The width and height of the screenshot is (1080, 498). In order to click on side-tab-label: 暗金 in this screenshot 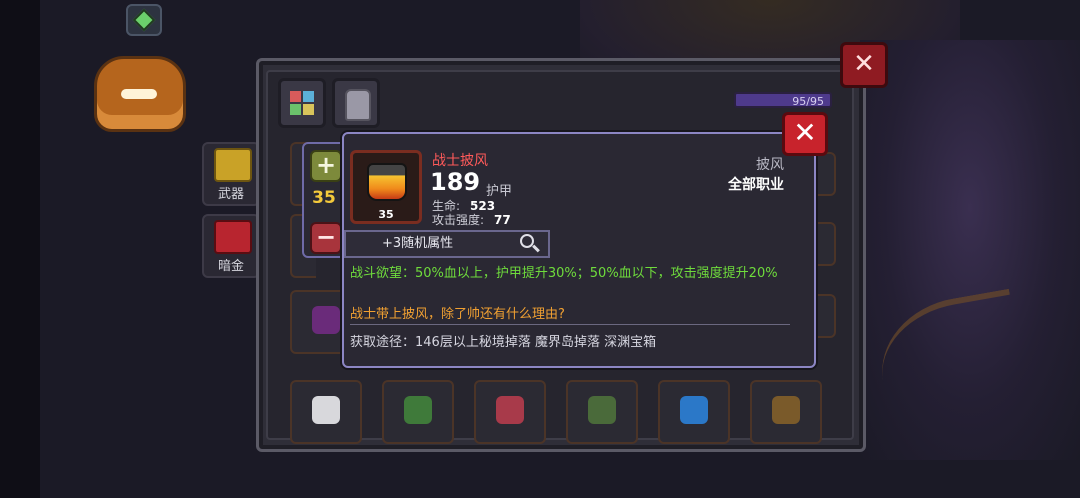, I will do `click(230, 266)`.